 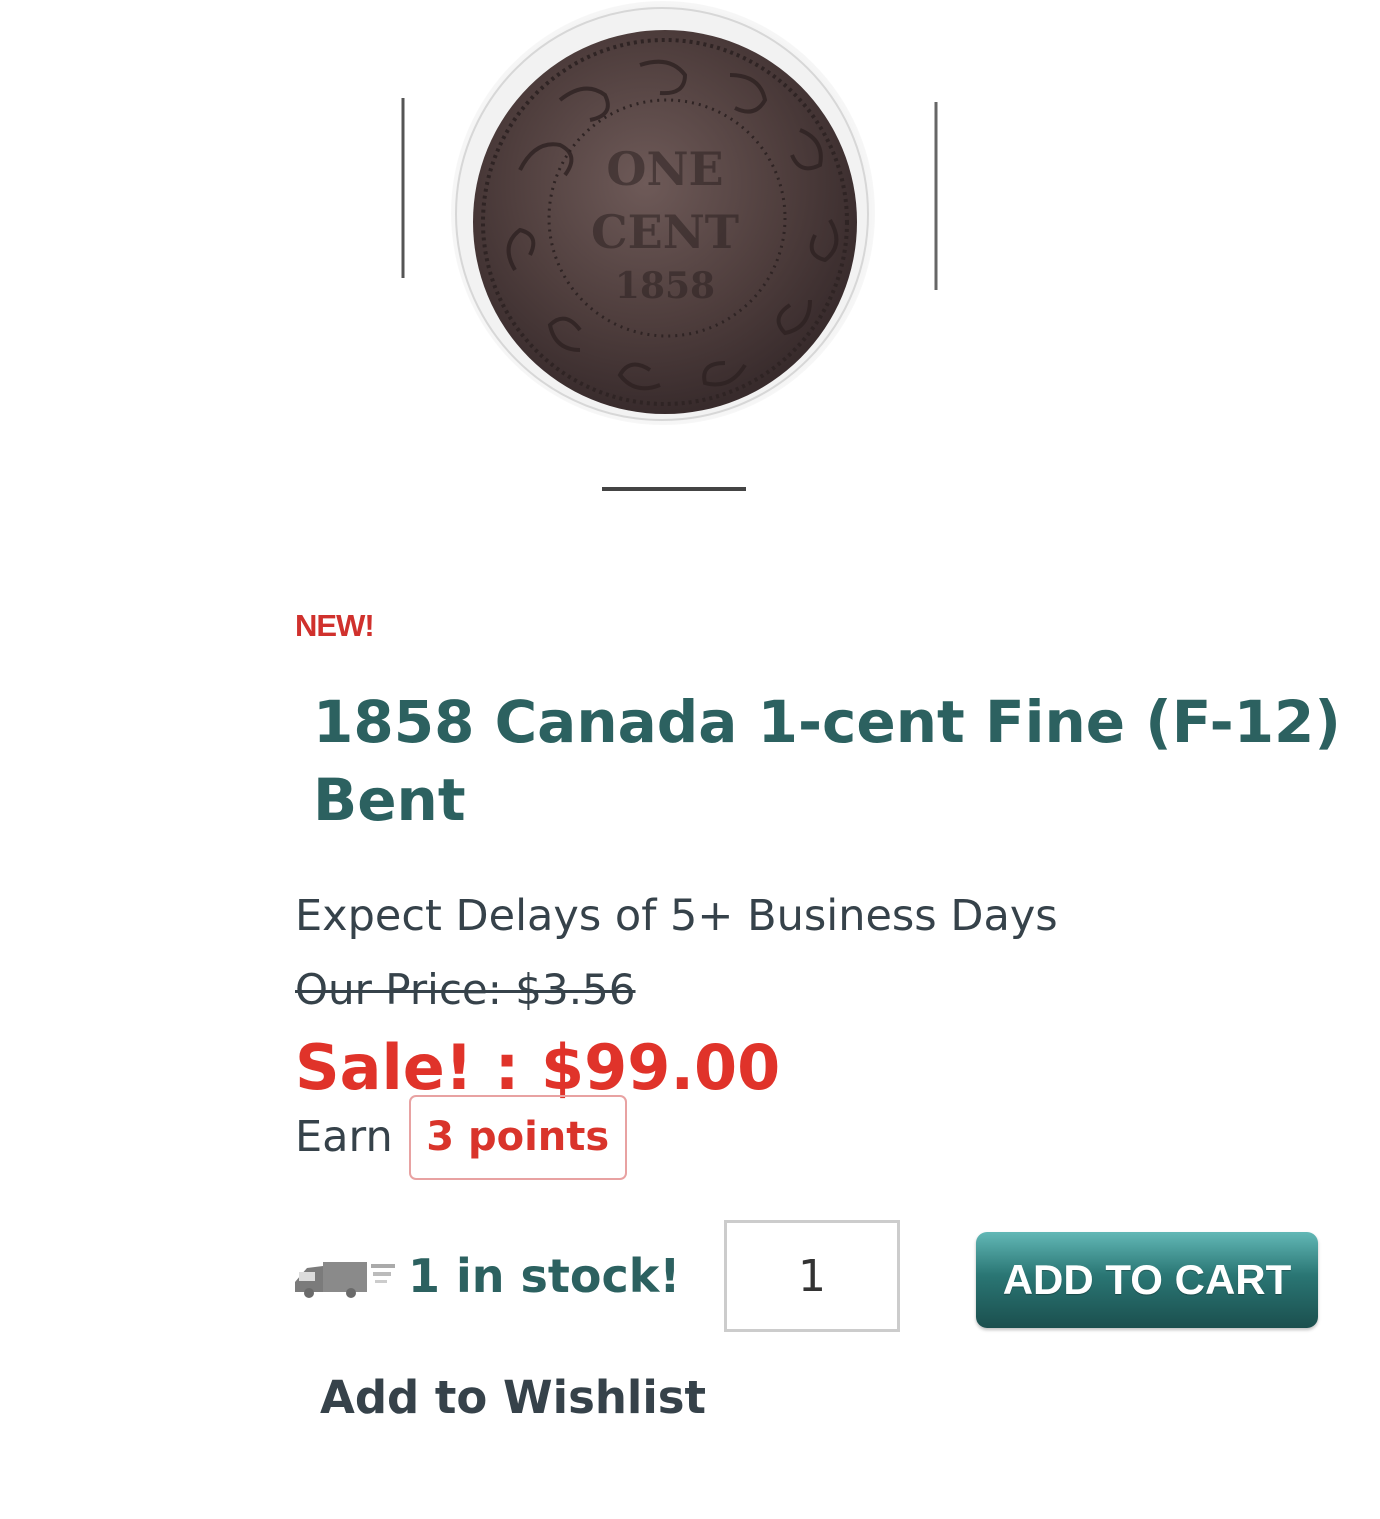 What do you see at coordinates (344, 1137) in the screenshot?
I see `earn-label: Earn` at bounding box center [344, 1137].